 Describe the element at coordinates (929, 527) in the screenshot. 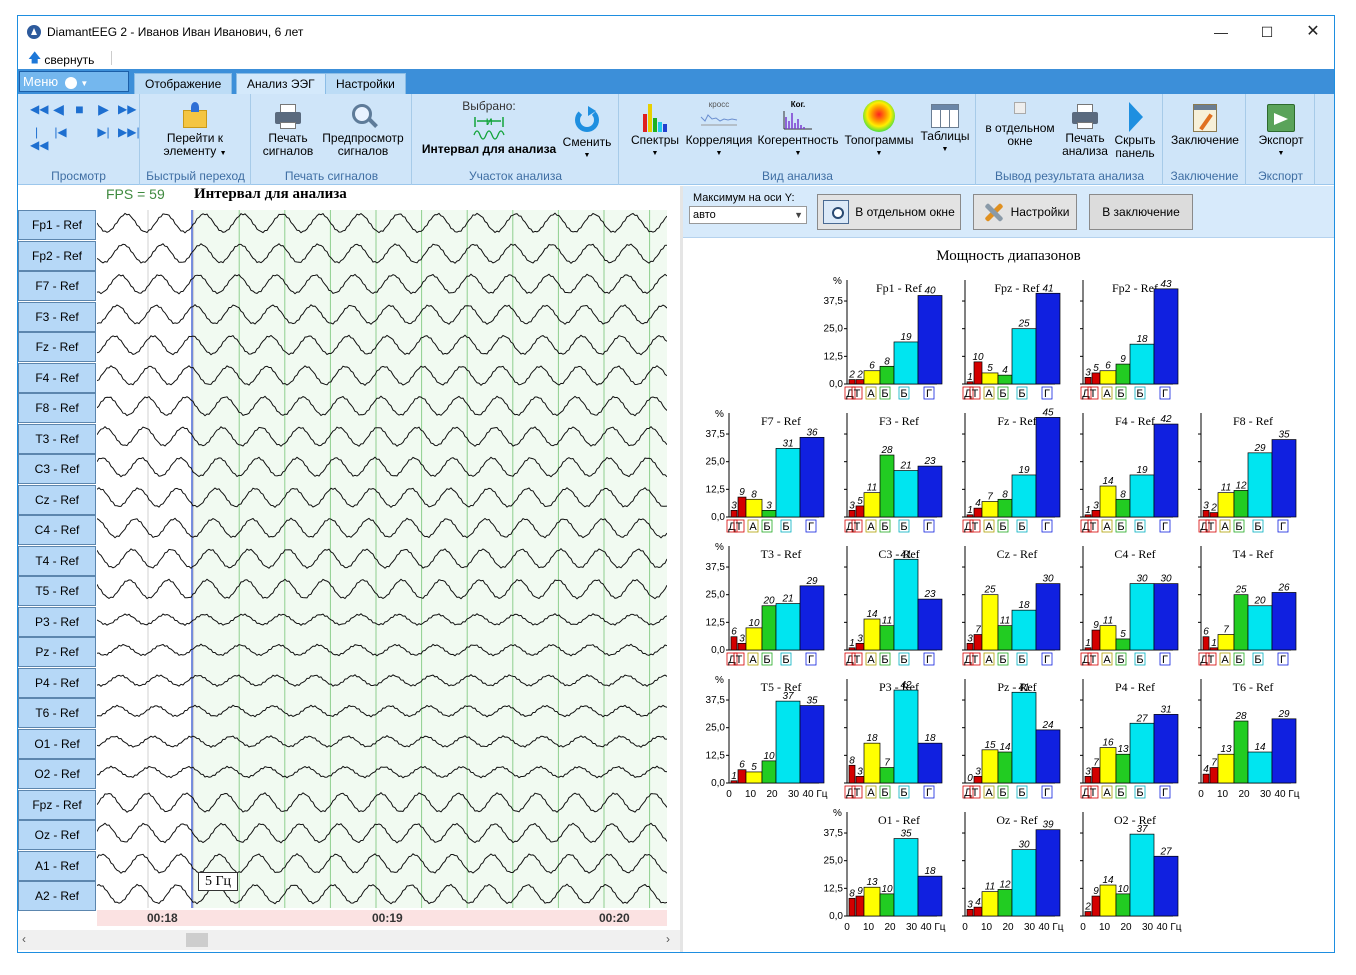

I see `band-label: Г` at that location.